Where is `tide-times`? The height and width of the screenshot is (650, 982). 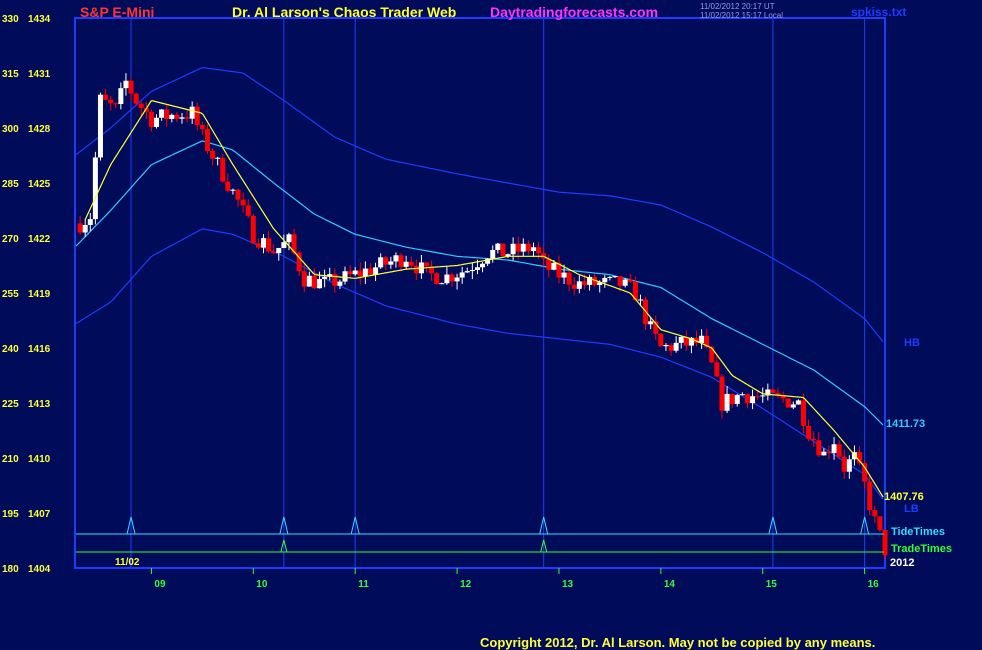
tide-times is located at coordinates (480, 534).